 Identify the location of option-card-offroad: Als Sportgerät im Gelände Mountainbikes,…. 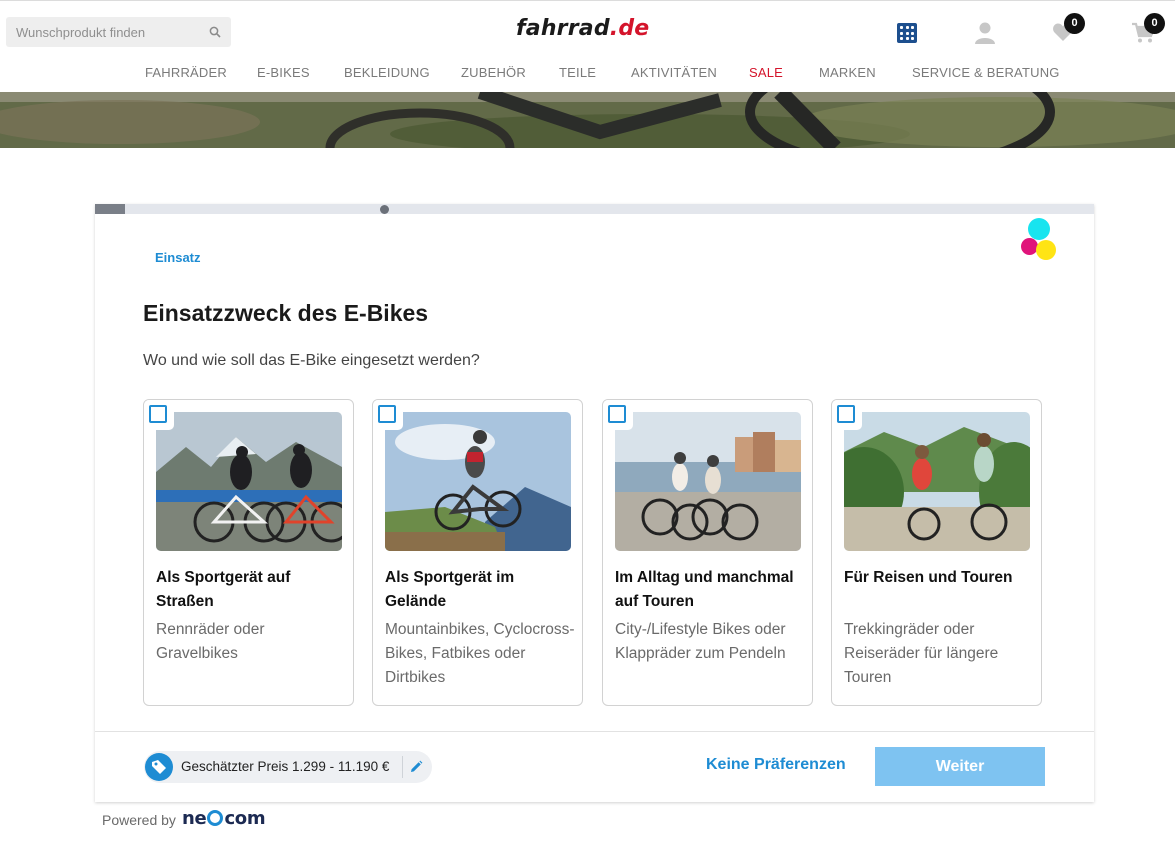
(477, 552).